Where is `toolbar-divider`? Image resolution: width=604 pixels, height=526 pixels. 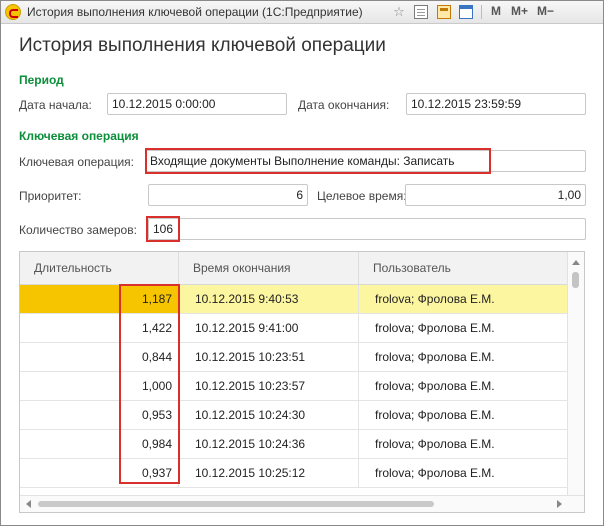
toolbar-divider is located at coordinates (481, 12).